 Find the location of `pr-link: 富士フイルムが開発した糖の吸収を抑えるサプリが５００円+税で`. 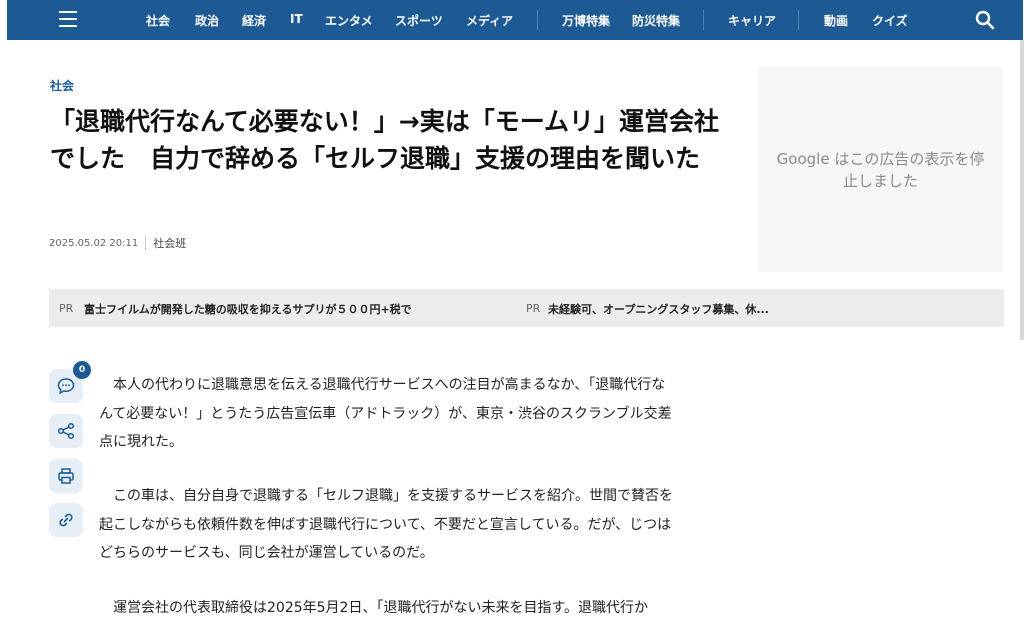

pr-link: 富士フイルムが開発した糖の吸収を抑えるサプリが５００円+税で is located at coordinates (248, 309).